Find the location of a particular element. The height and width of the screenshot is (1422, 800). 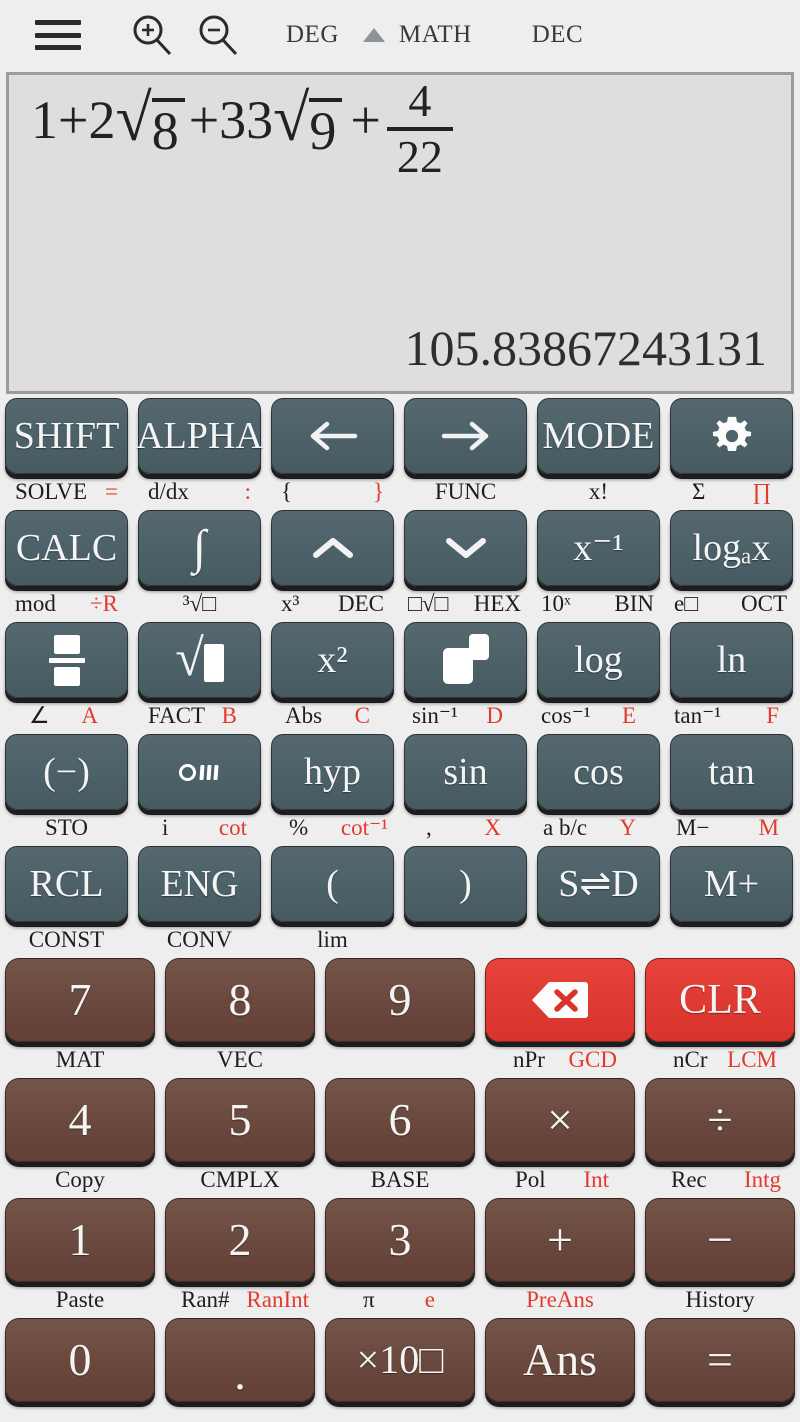

key-alpha: ALPHA is located at coordinates (199, 436).